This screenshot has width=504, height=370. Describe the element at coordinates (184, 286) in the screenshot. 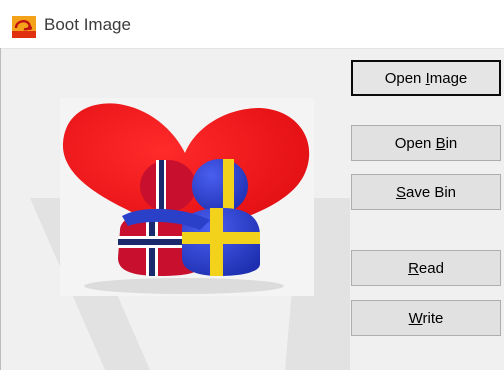

I see `shadow-shape` at that location.